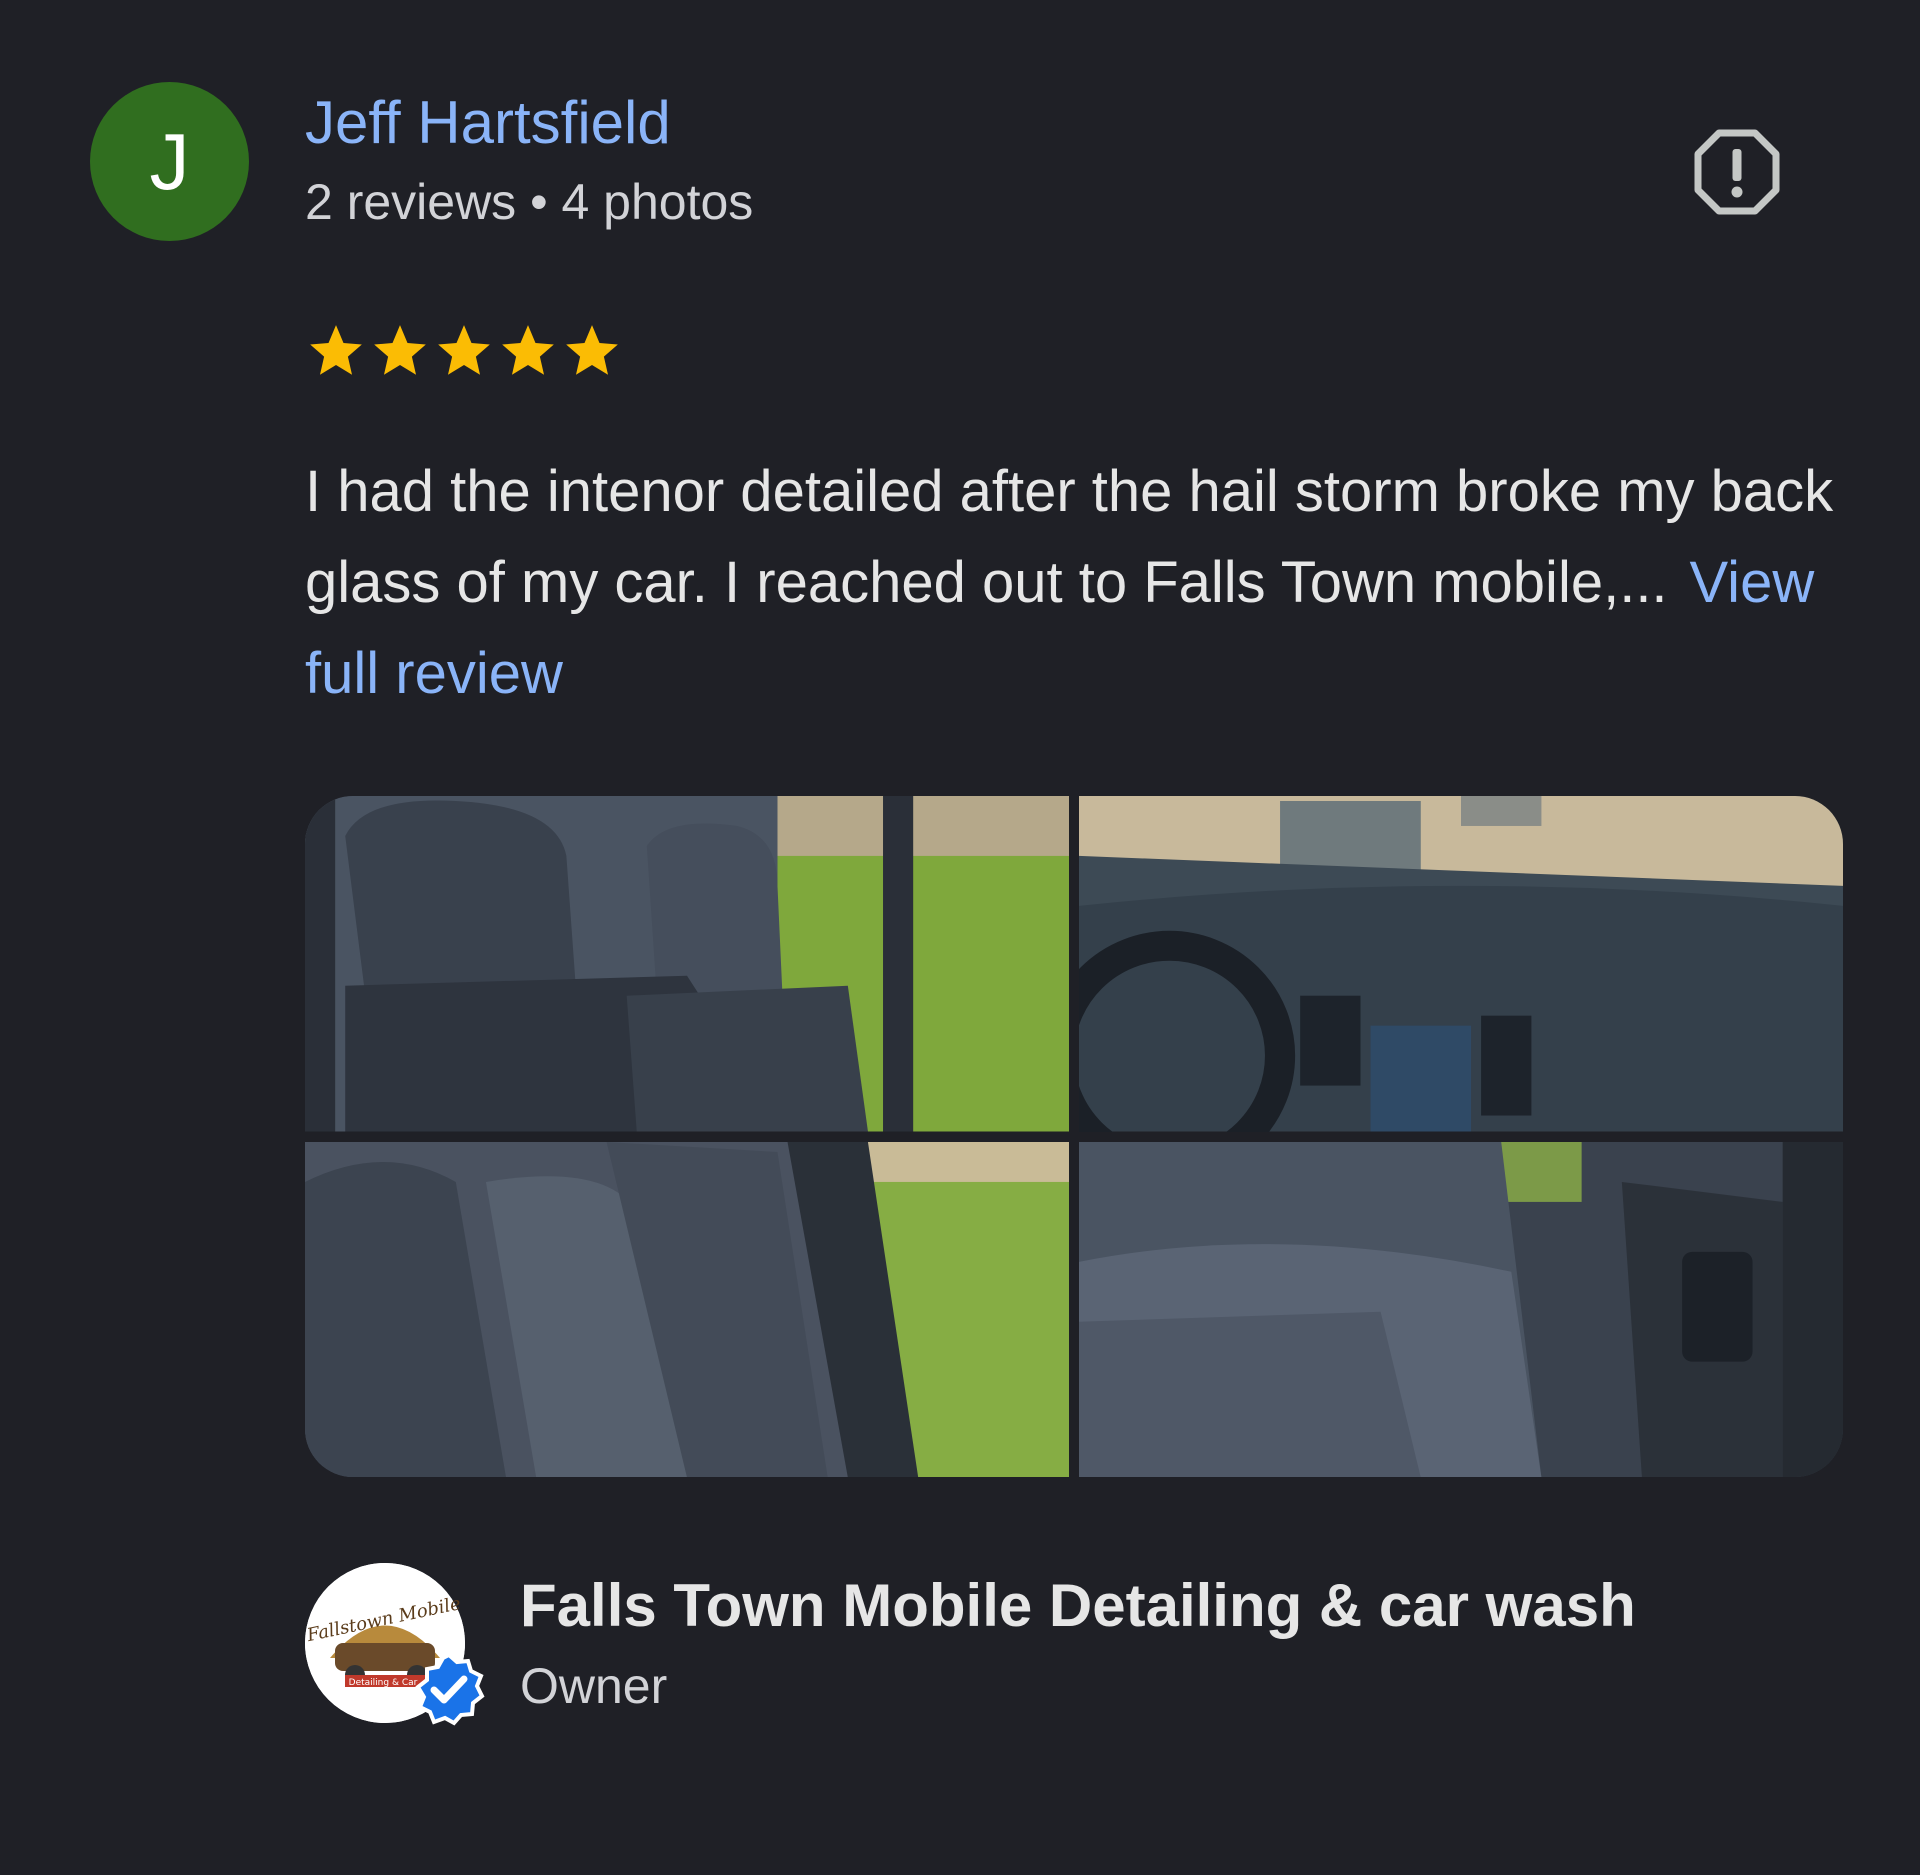  Describe the element at coordinates (594, 1686) in the screenshot. I see `owner-role: Owner` at that location.